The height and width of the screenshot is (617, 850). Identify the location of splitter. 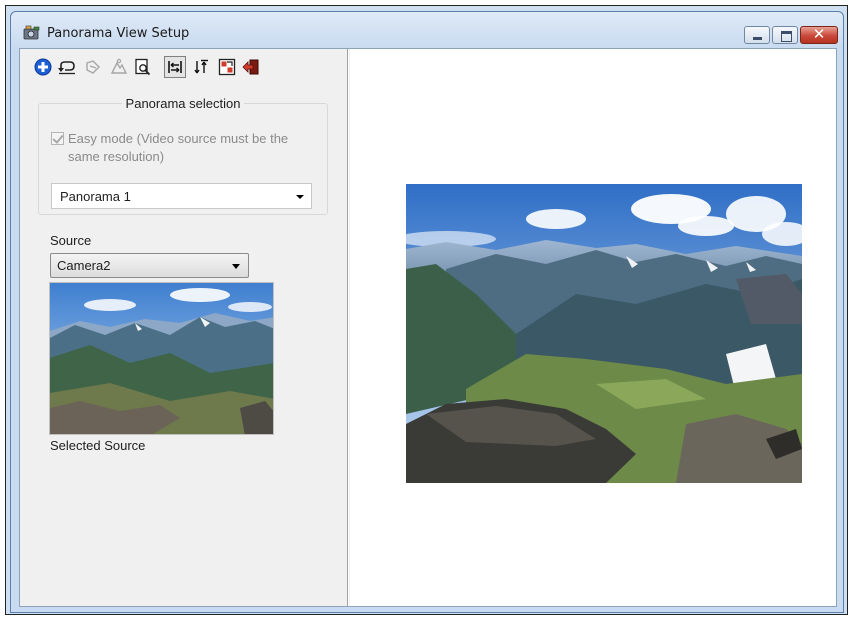
(348, 327).